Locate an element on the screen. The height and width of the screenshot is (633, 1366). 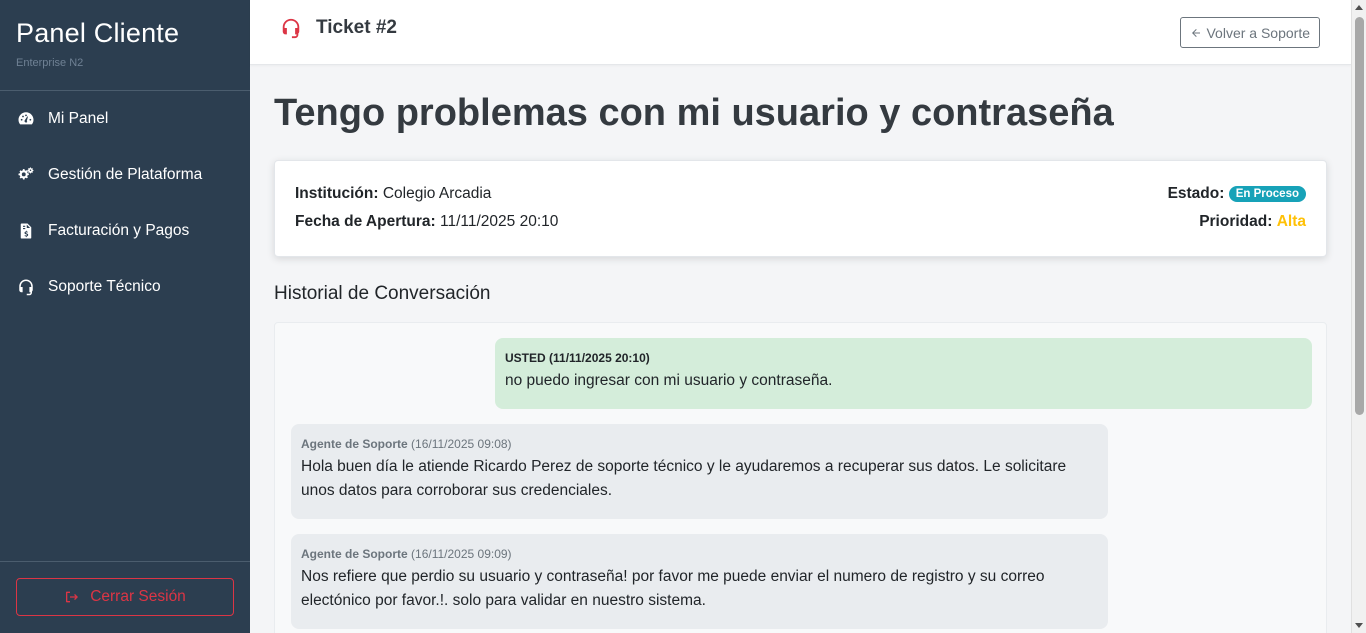
institution-value: Colegio Arcadia is located at coordinates (437, 193).